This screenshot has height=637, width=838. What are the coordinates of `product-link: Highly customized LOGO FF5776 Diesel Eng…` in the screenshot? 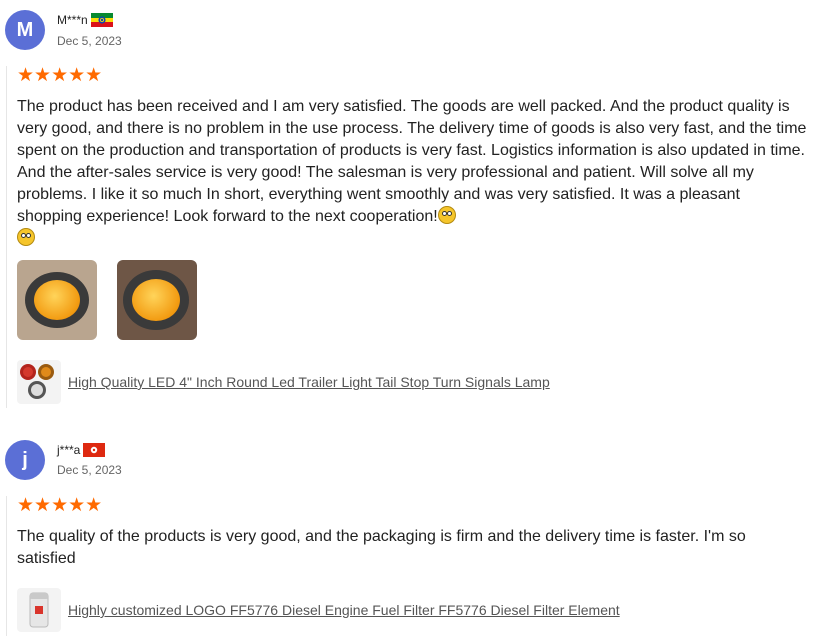 It's located at (344, 610).